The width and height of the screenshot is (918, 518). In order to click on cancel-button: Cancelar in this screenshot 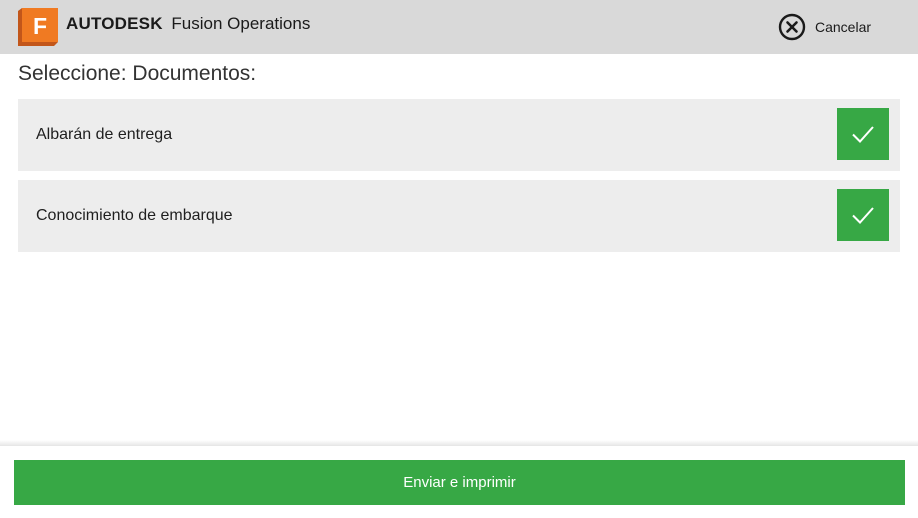, I will do `click(824, 27)`.